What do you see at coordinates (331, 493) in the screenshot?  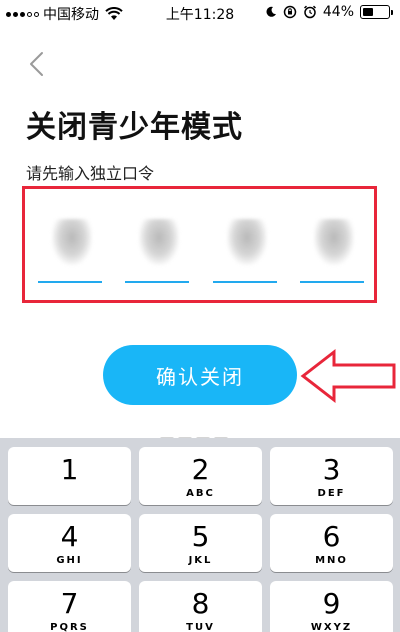 I see `key-letters: DEF` at bounding box center [331, 493].